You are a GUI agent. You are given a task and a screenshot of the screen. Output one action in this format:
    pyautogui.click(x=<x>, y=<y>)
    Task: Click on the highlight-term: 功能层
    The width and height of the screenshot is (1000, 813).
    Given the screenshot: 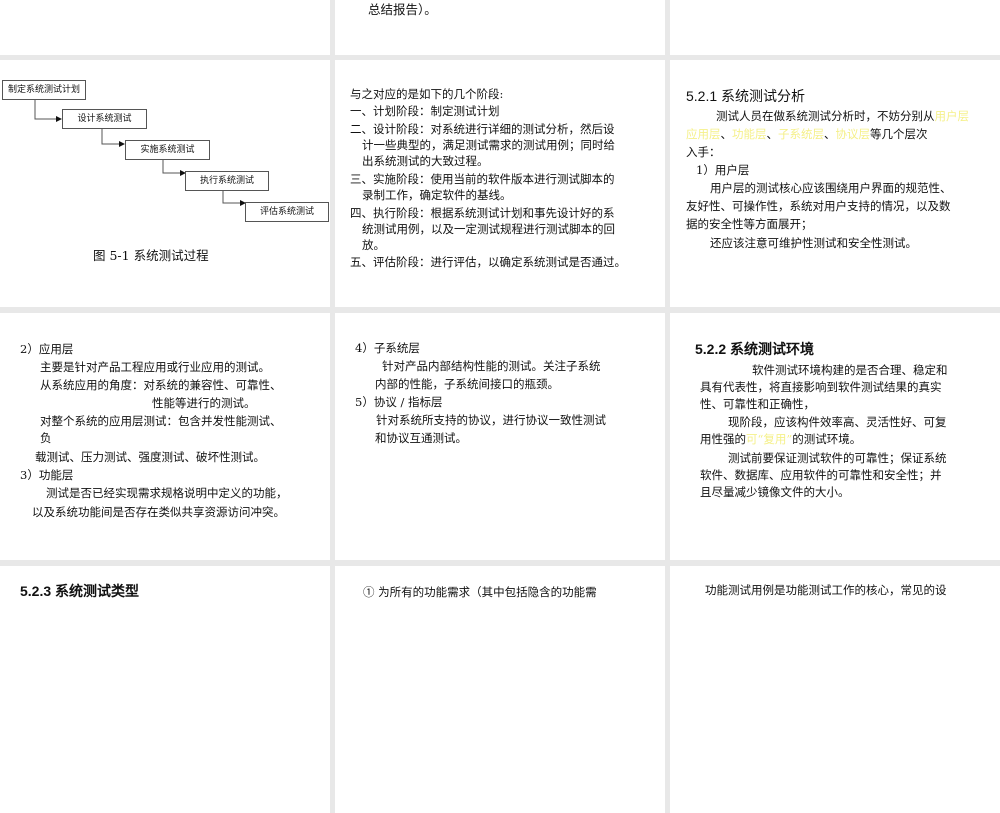 What is the action you would take?
    pyautogui.click(x=749, y=134)
    